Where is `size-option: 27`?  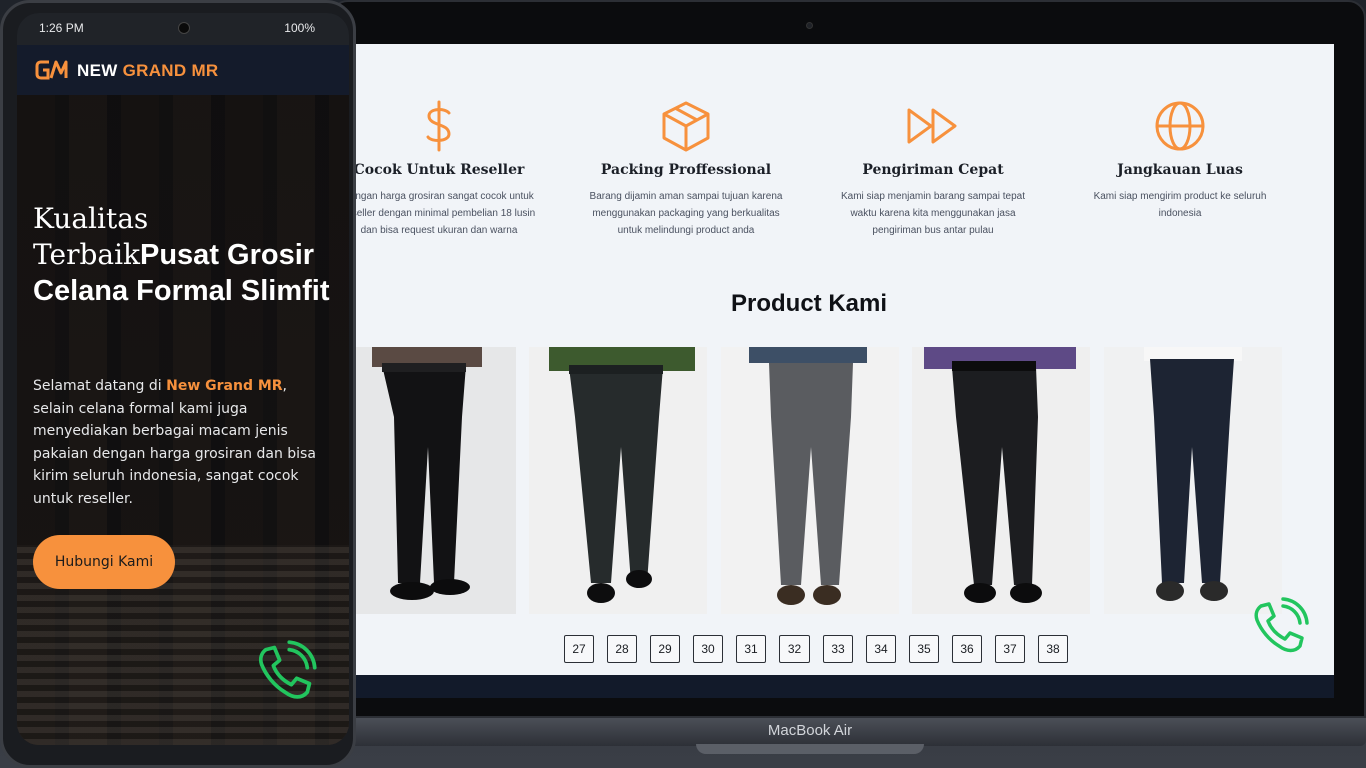 size-option: 27 is located at coordinates (579, 649).